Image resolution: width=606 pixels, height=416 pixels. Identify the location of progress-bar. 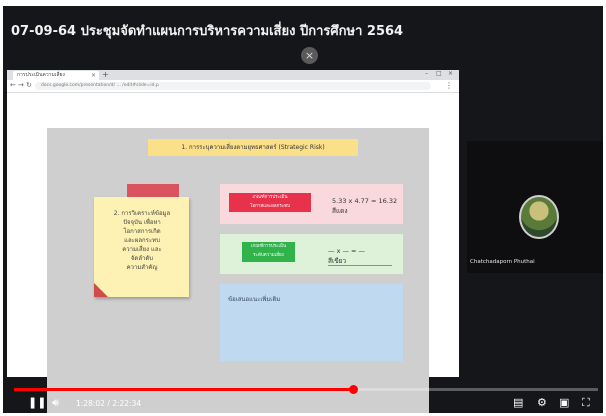
(306, 389).